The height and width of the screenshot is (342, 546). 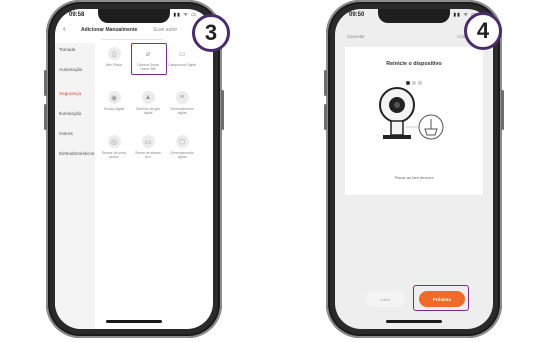 I want to click on status-time: 09:50, so click(x=357, y=15).